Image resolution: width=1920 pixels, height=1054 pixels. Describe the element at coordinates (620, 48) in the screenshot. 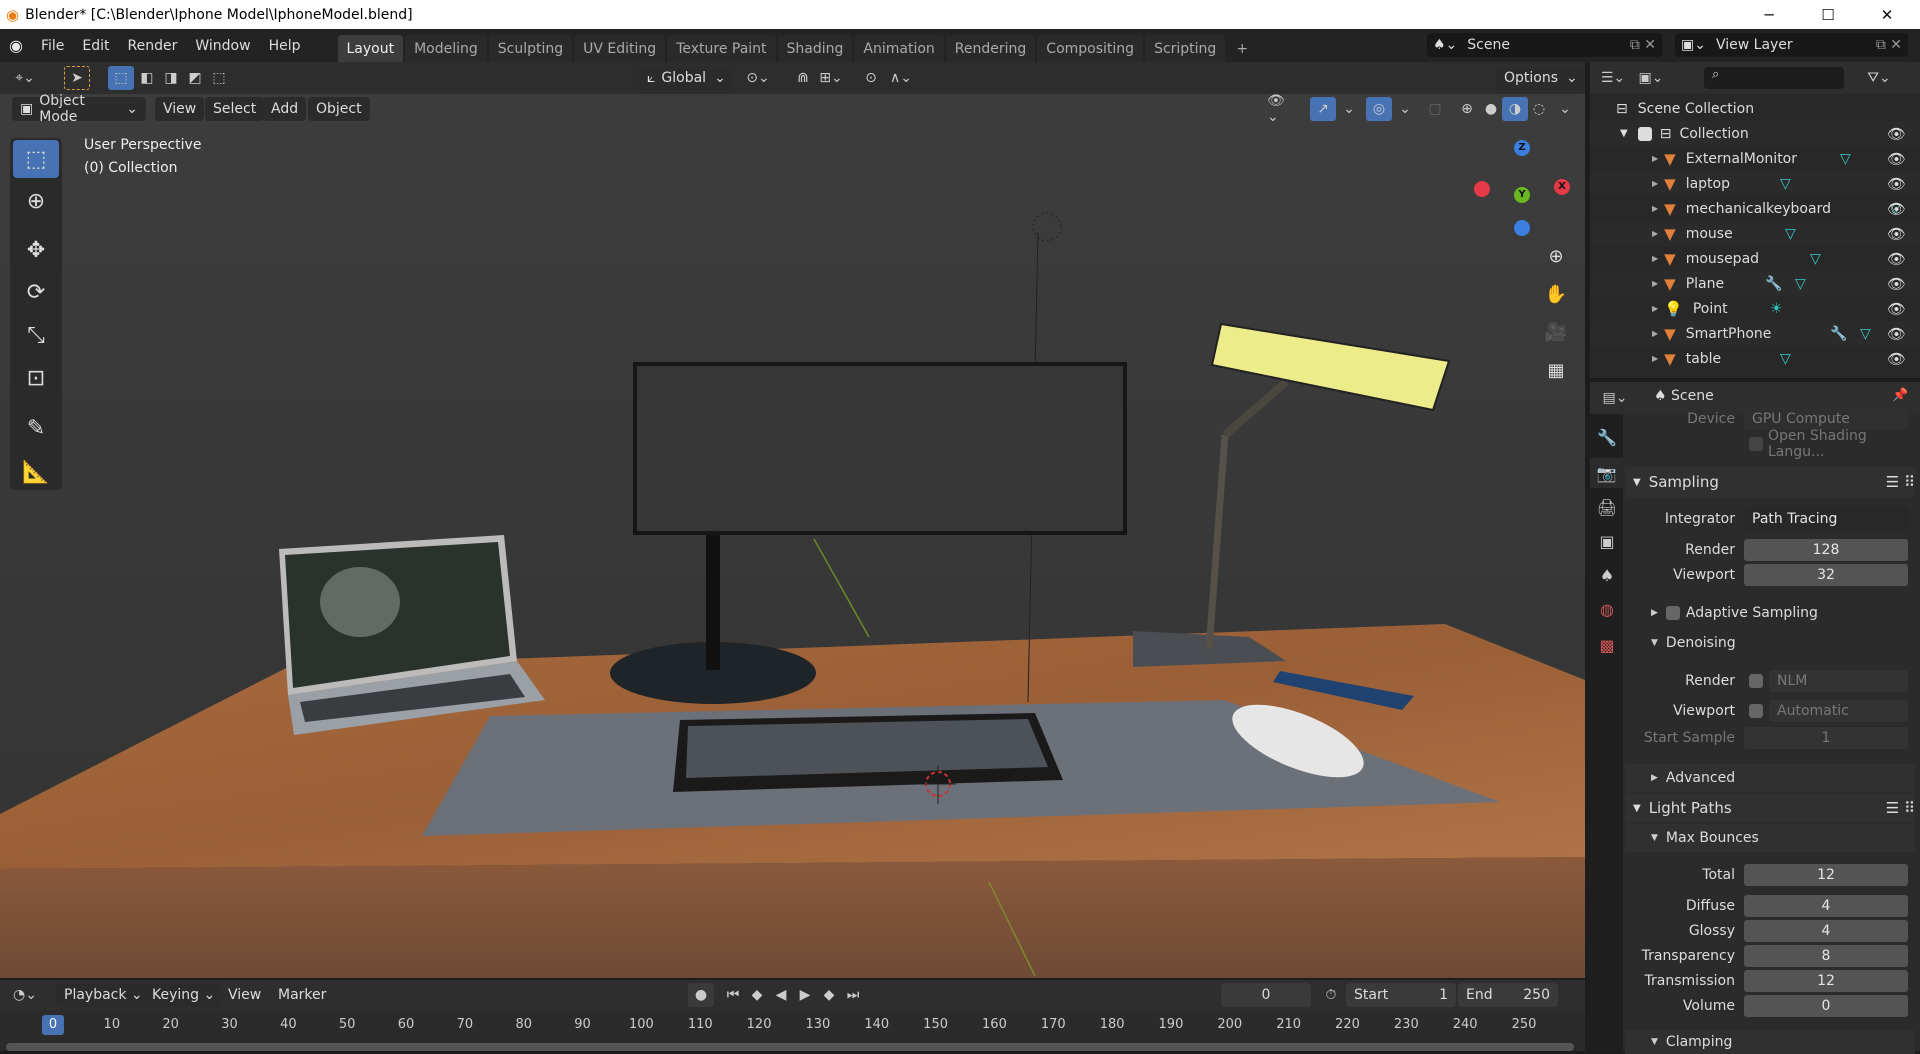

I see `tab-uv-editing: UV Editing` at that location.